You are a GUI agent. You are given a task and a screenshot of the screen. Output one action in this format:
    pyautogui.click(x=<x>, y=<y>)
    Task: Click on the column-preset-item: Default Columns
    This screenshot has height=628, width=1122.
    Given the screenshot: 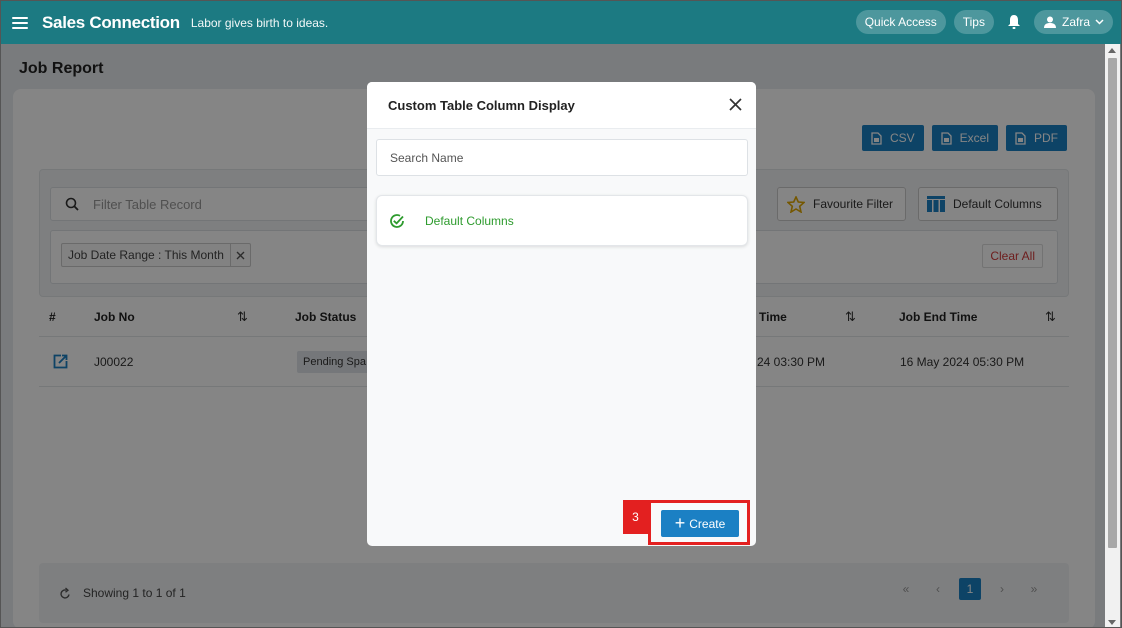 What is the action you would take?
    pyautogui.click(x=562, y=220)
    